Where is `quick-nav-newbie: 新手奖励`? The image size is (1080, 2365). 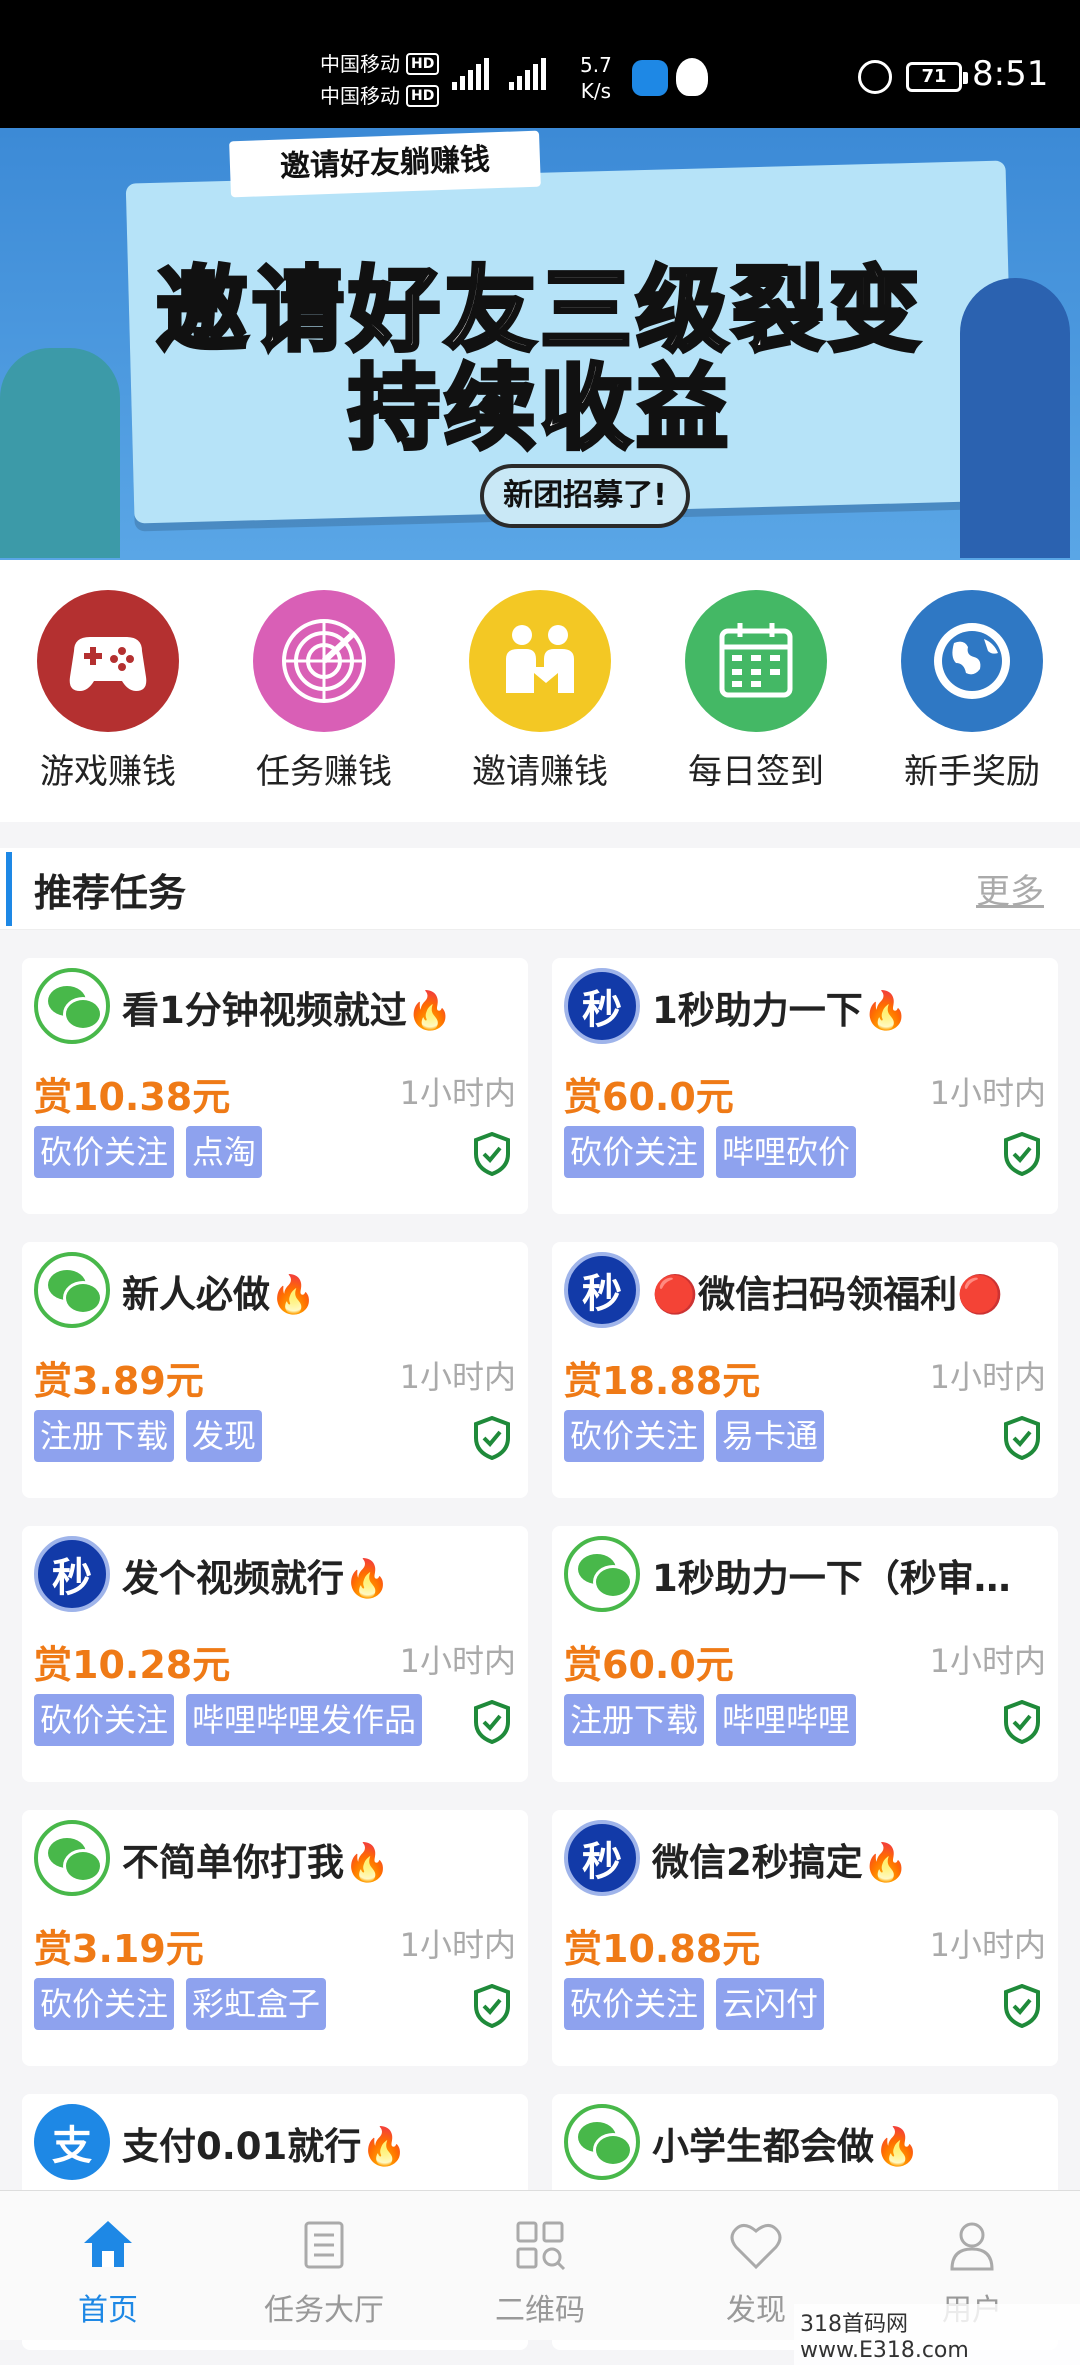
quick-nav-newbie: 新手奖励 is located at coordinates (972, 691).